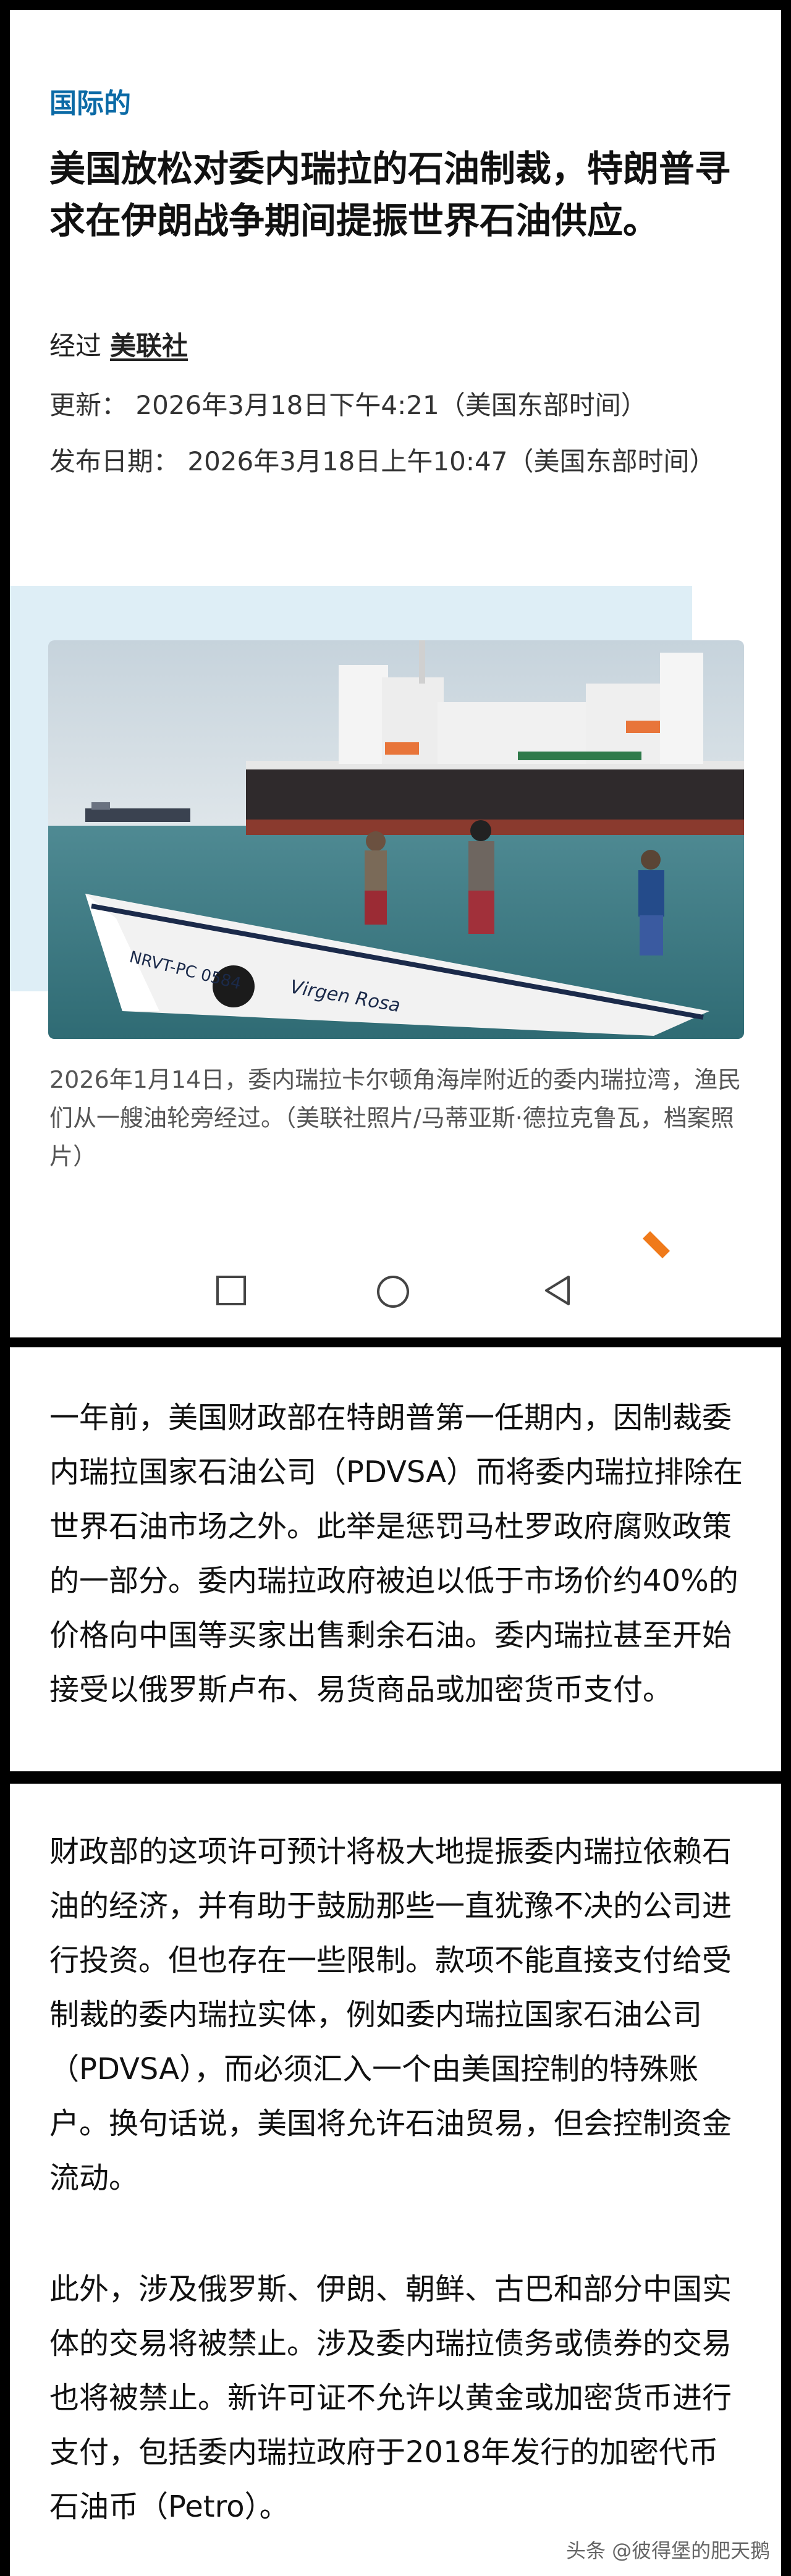  Describe the element at coordinates (348, 405) in the screenshot. I see `updated-timestamp: 更新： 2026年3月18日下午4:21（美国东部时间）` at that location.